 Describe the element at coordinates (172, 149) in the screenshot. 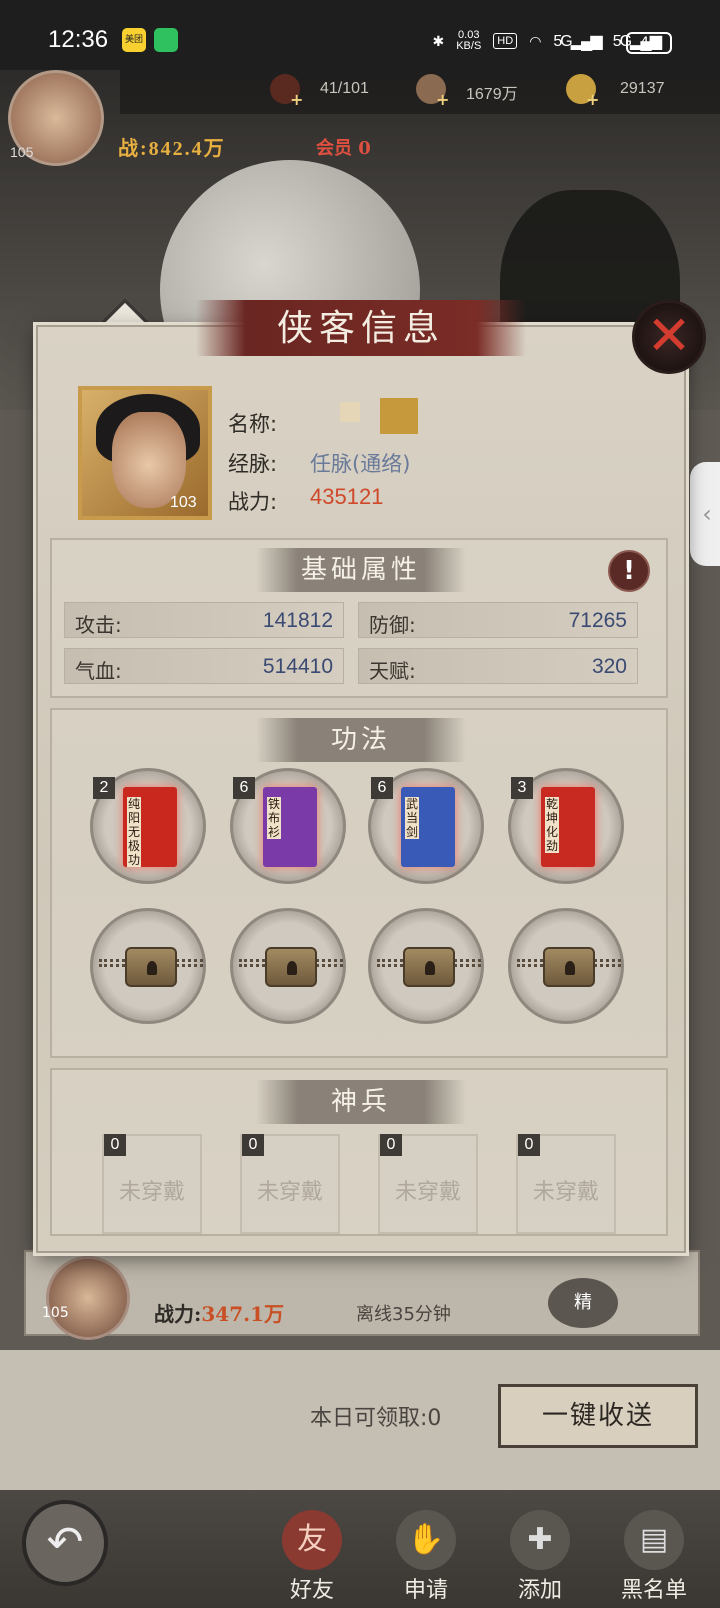

I see `player-power: 战:842.4万` at that location.